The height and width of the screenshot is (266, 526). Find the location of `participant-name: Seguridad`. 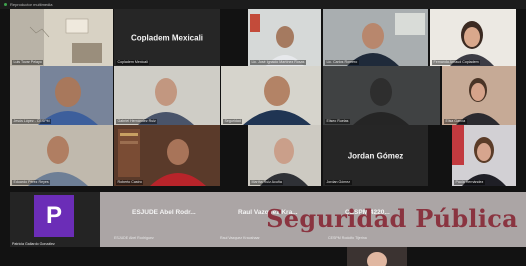

participant-name: Seguridad is located at coordinates (233, 121).